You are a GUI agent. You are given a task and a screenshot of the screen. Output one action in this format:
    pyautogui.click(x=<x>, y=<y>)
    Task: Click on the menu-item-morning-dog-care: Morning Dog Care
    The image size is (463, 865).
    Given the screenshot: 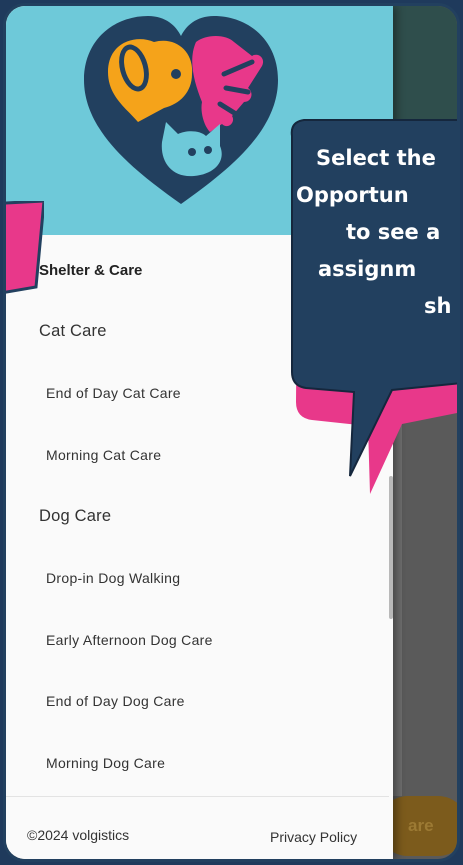 What is the action you would take?
    pyautogui.click(x=197, y=765)
    